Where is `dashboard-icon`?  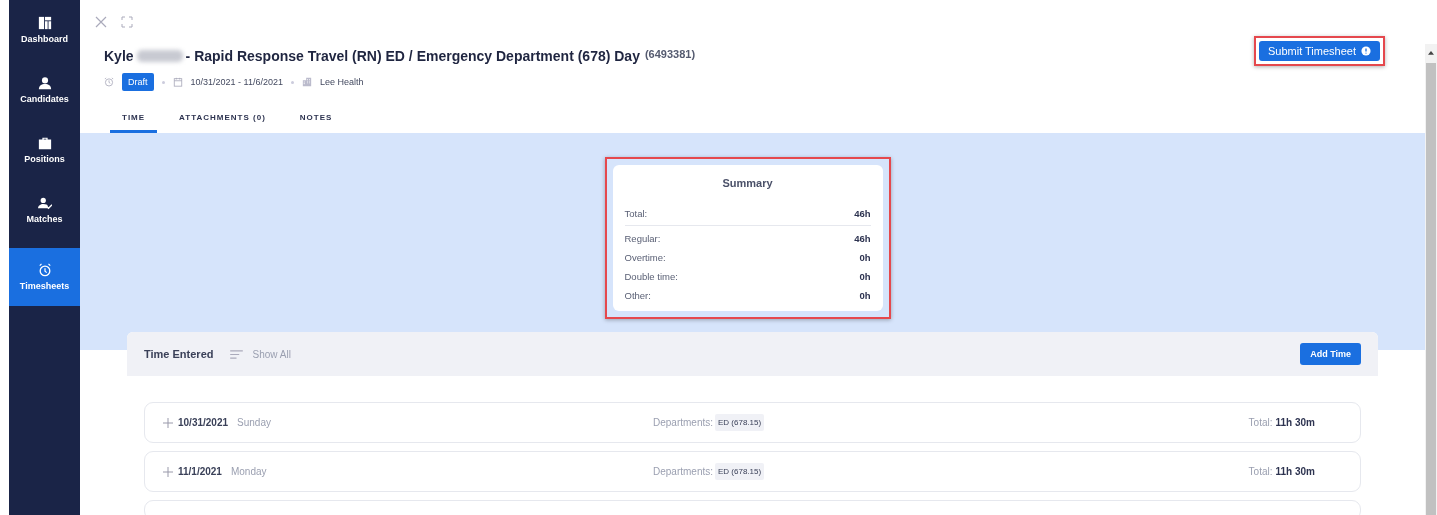
dashboard-icon is located at coordinates (44, 23).